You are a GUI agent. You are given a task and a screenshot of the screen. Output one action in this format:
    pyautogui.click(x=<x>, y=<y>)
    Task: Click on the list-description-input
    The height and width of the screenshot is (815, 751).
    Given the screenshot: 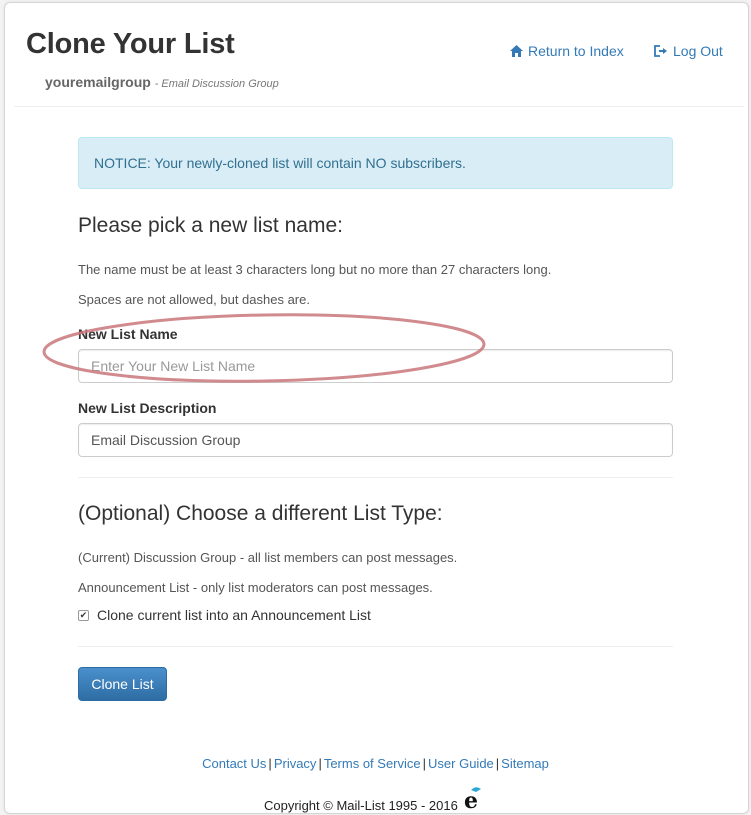 What is the action you would take?
    pyautogui.click(x=375, y=440)
    